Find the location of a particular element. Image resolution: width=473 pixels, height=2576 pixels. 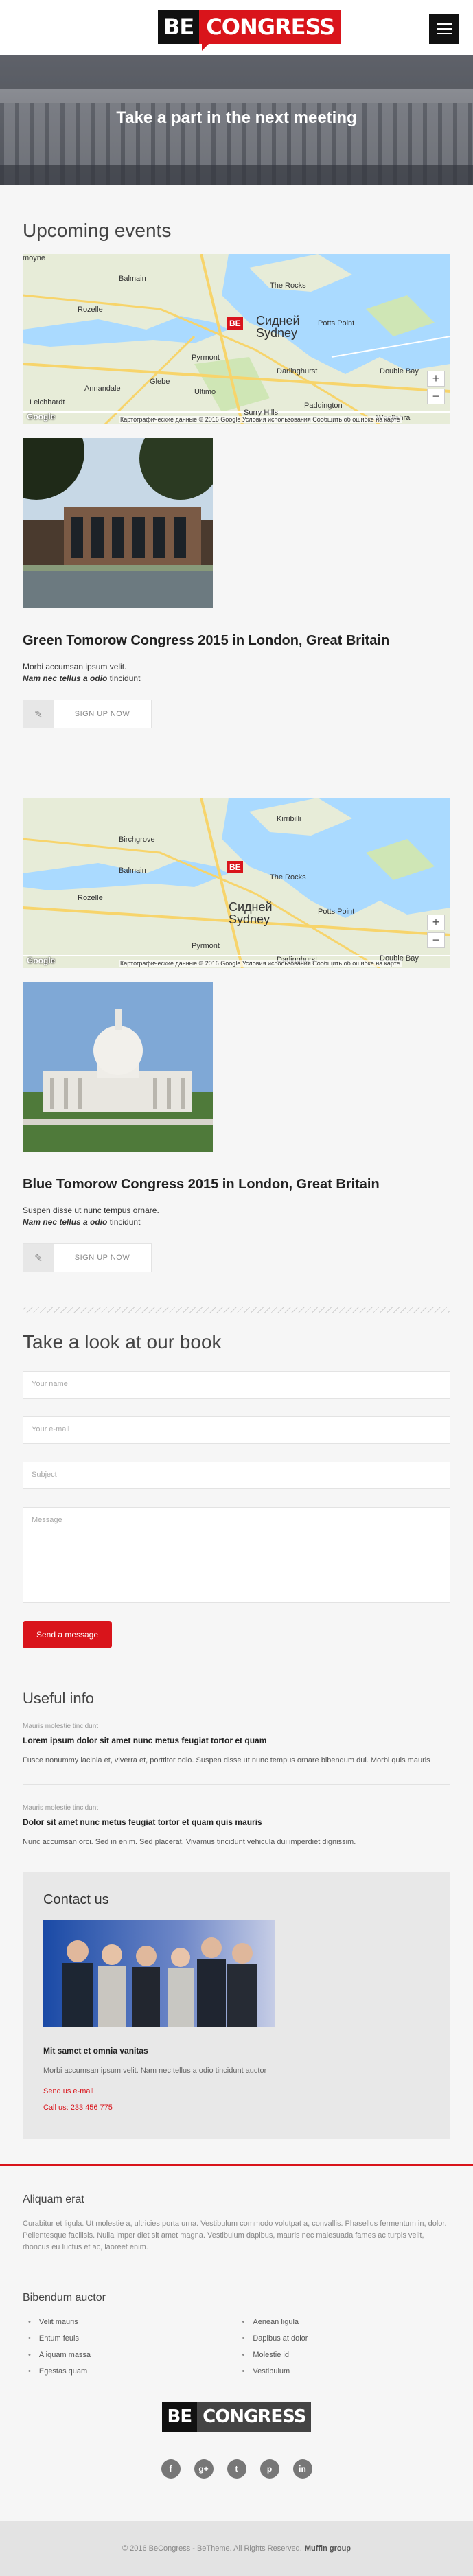

send-message-button: Send a message is located at coordinates (67, 1634).